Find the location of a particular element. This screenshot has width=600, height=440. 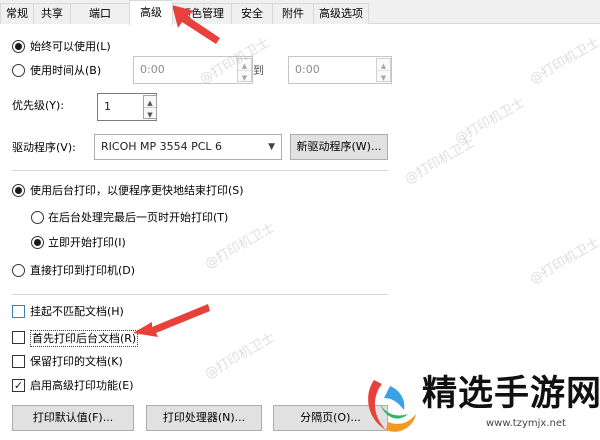

tab-advanced: 高级 is located at coordinates (151, 12).